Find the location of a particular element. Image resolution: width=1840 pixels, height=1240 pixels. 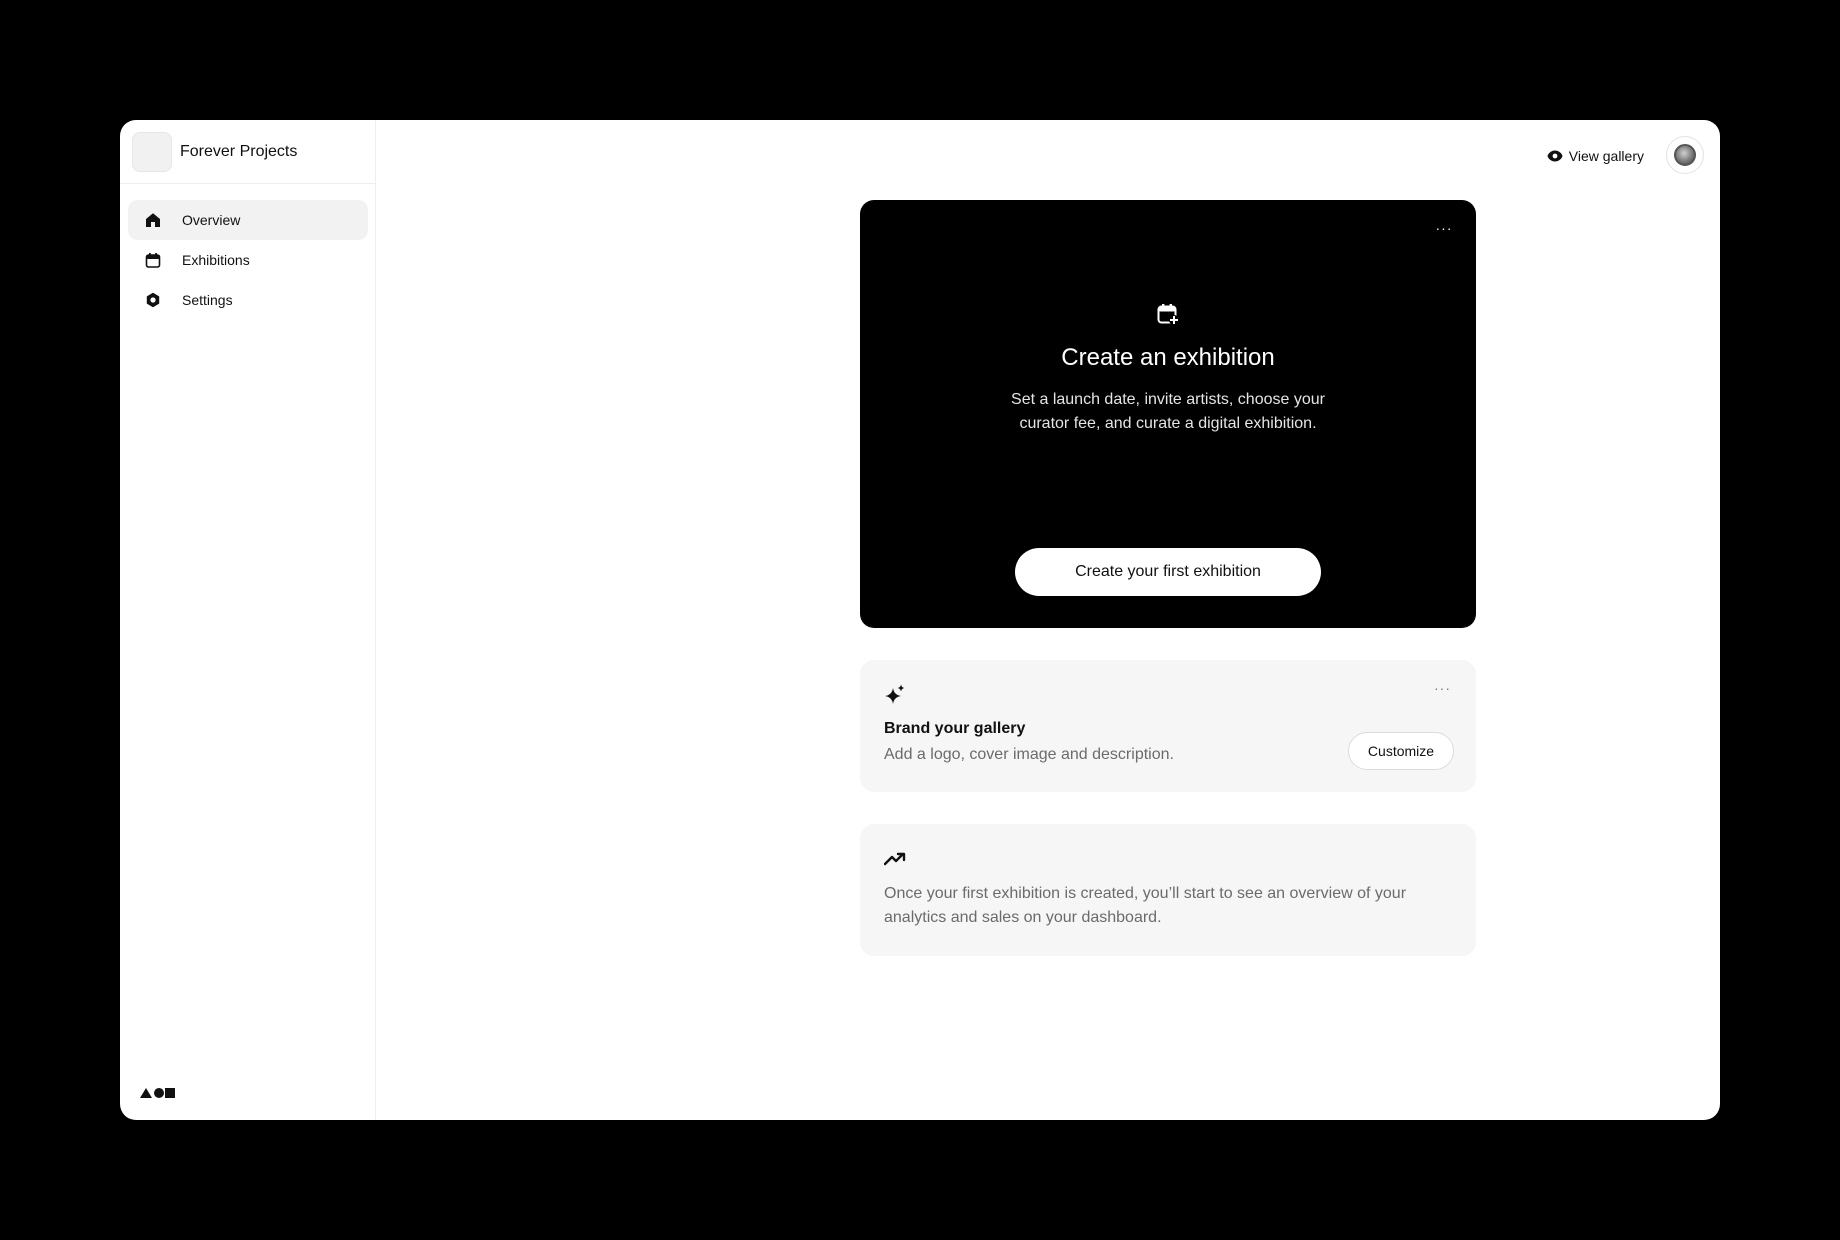

sidebar-item-settings: Settings is located at coordinates (248, 300).